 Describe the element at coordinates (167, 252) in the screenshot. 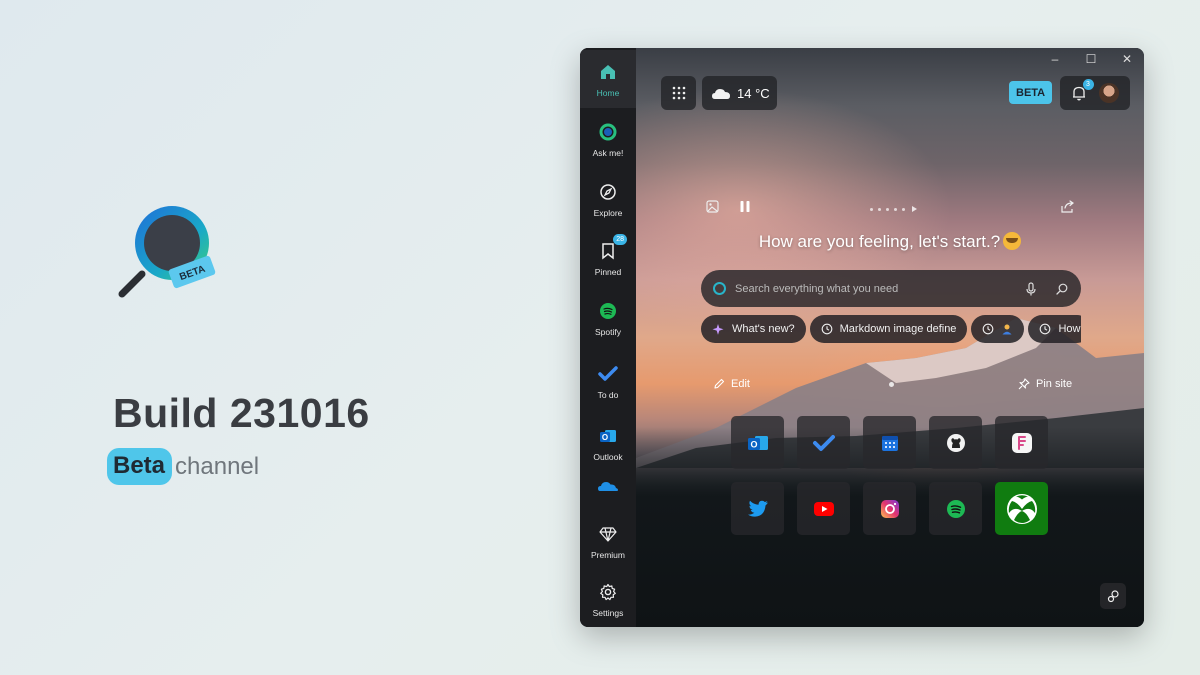

I see `app-logo: BETA` at that location.